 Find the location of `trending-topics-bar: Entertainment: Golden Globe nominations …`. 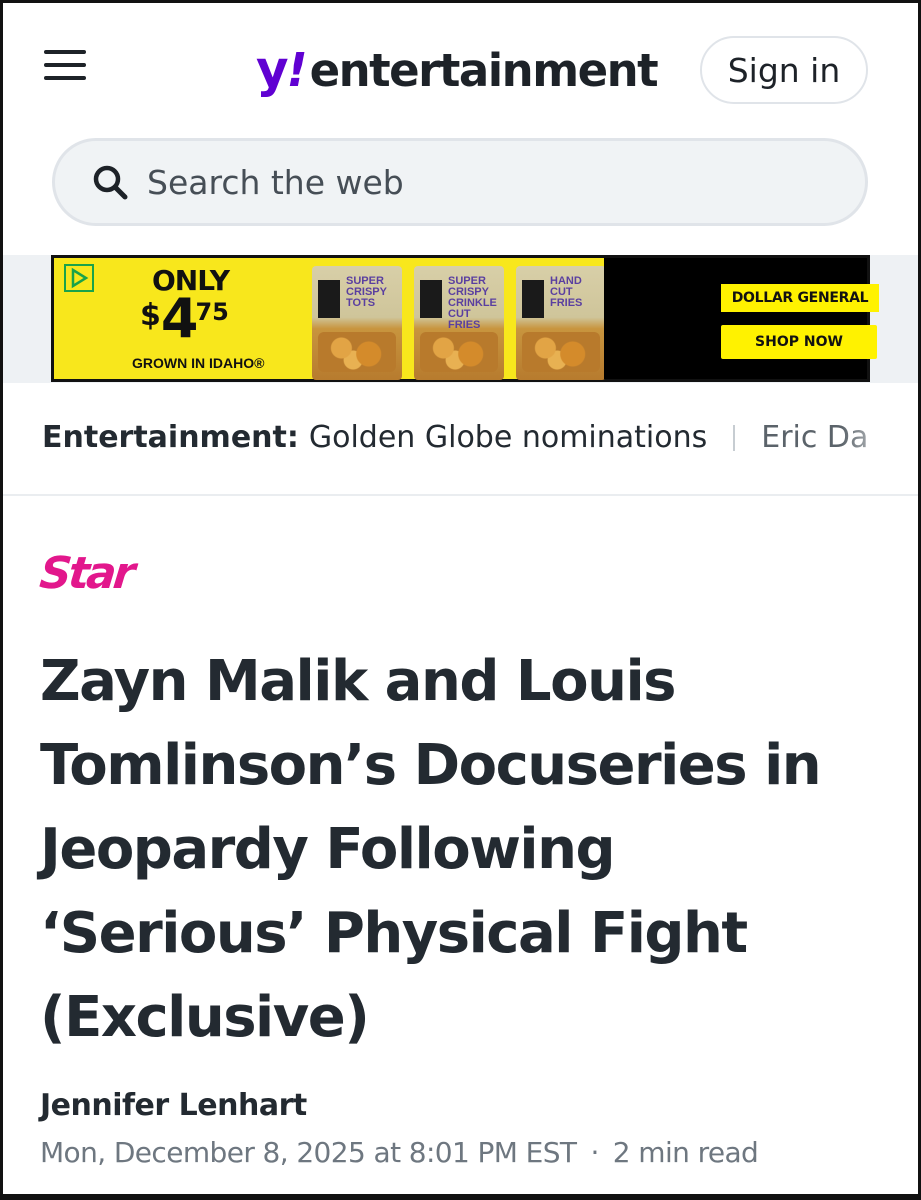

trending-topics-bar: Entertainment: Golden Globe nominations … is located at coordinates (460, 440).